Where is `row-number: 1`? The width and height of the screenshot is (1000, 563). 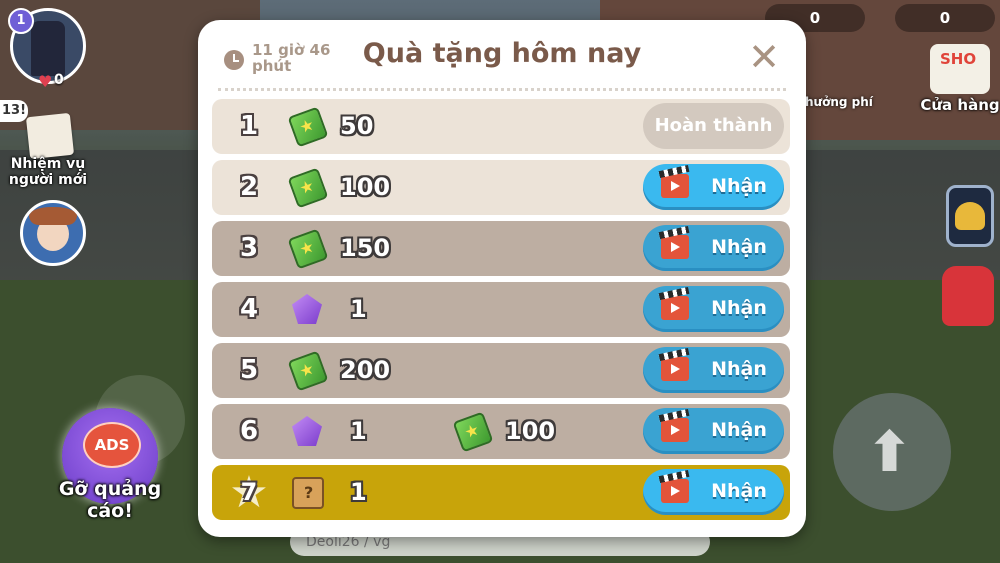 row-number: 1 is located at coordinates (249, 126).